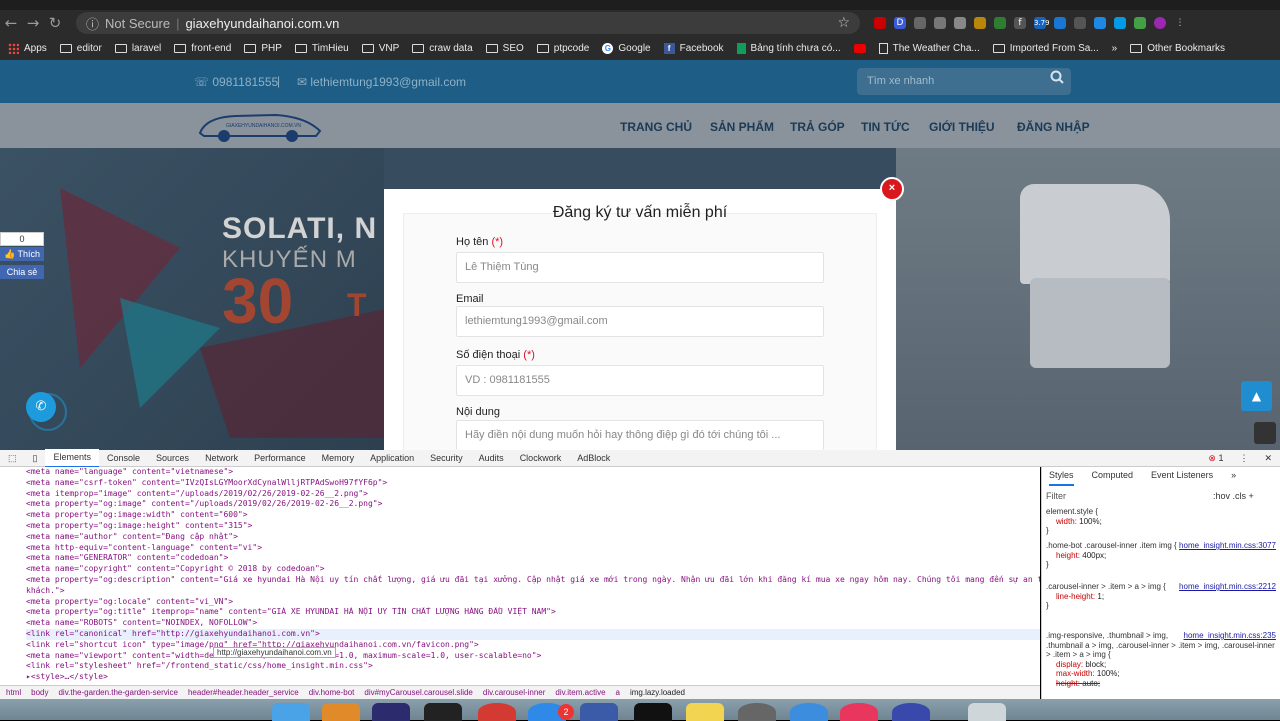 Image resolution: width=1280 pixels, height=721 pixels. I want to click on other-bookmarks: Other Bookmarks, so click(1177, 48).